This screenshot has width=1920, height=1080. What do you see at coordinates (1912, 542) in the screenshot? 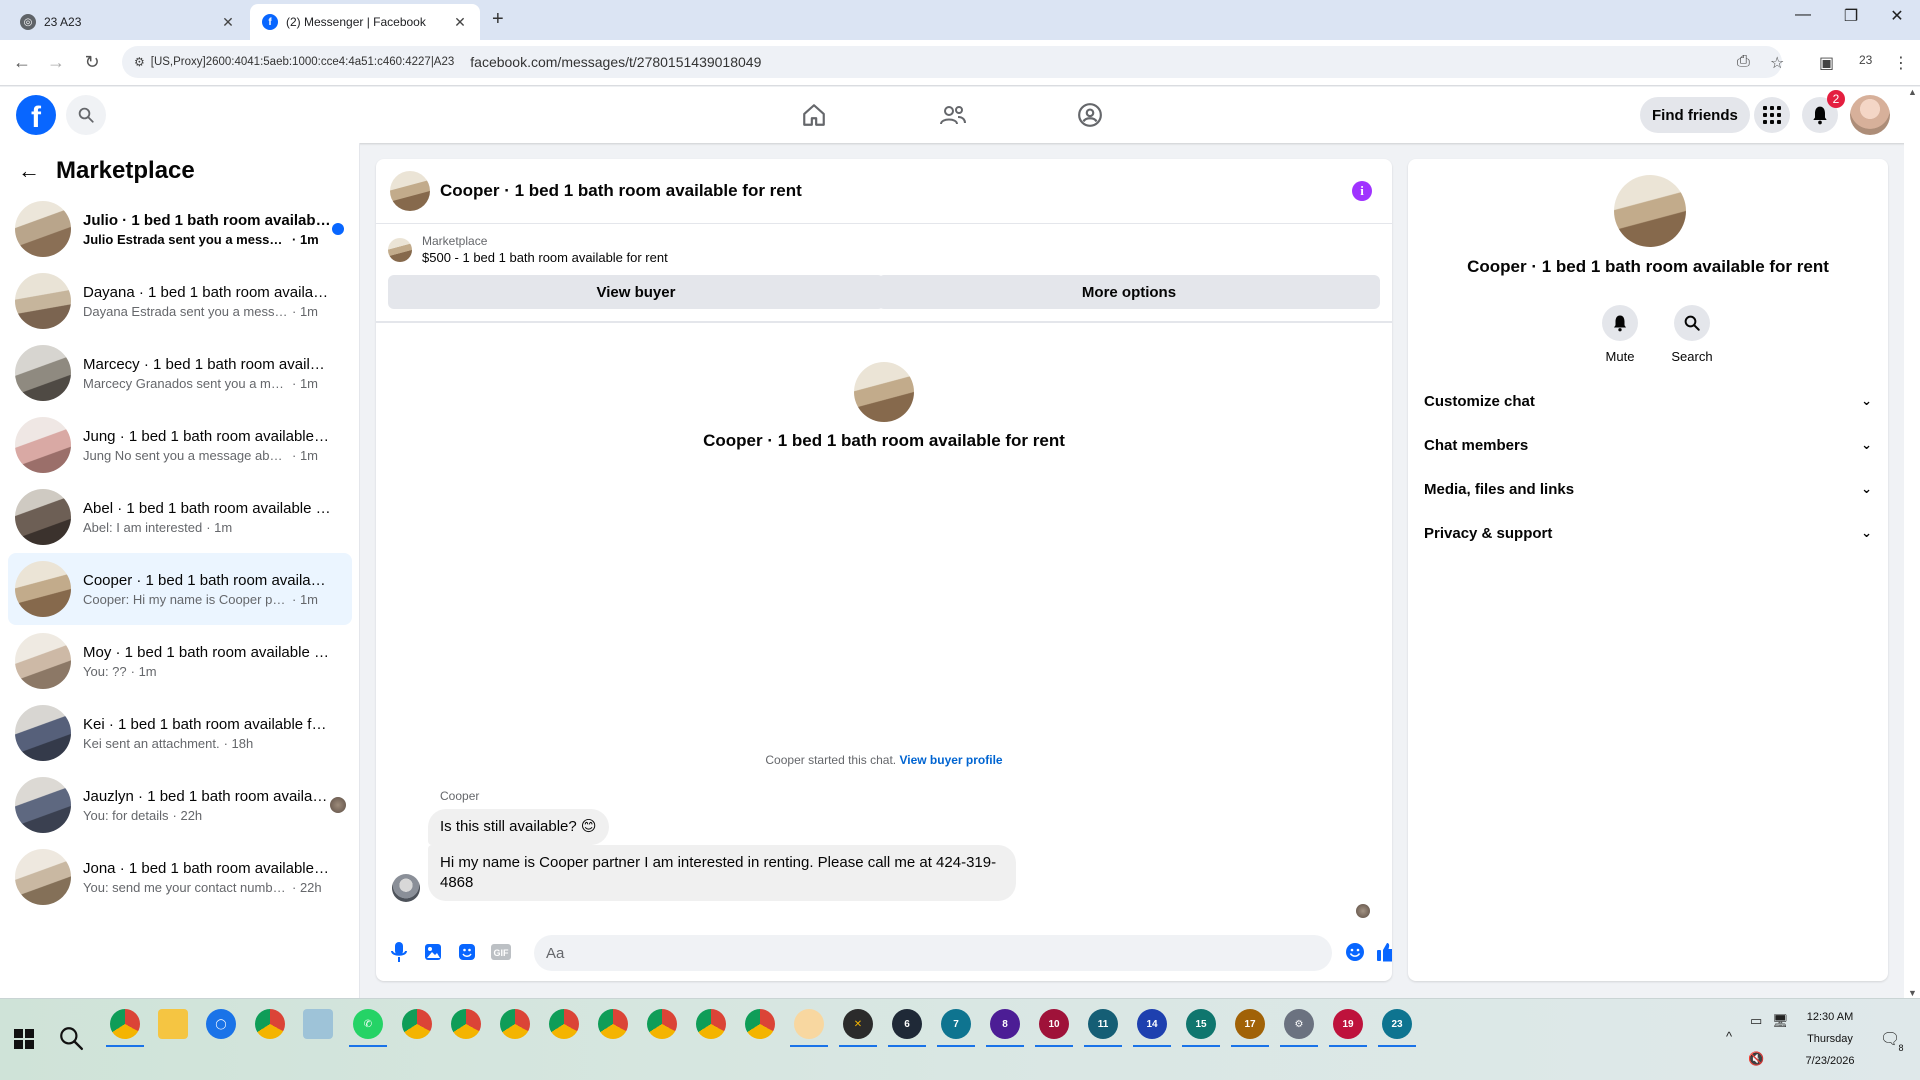
I see `page-scrollbar: ▲ ▼` at bounding box center [1912, 542].